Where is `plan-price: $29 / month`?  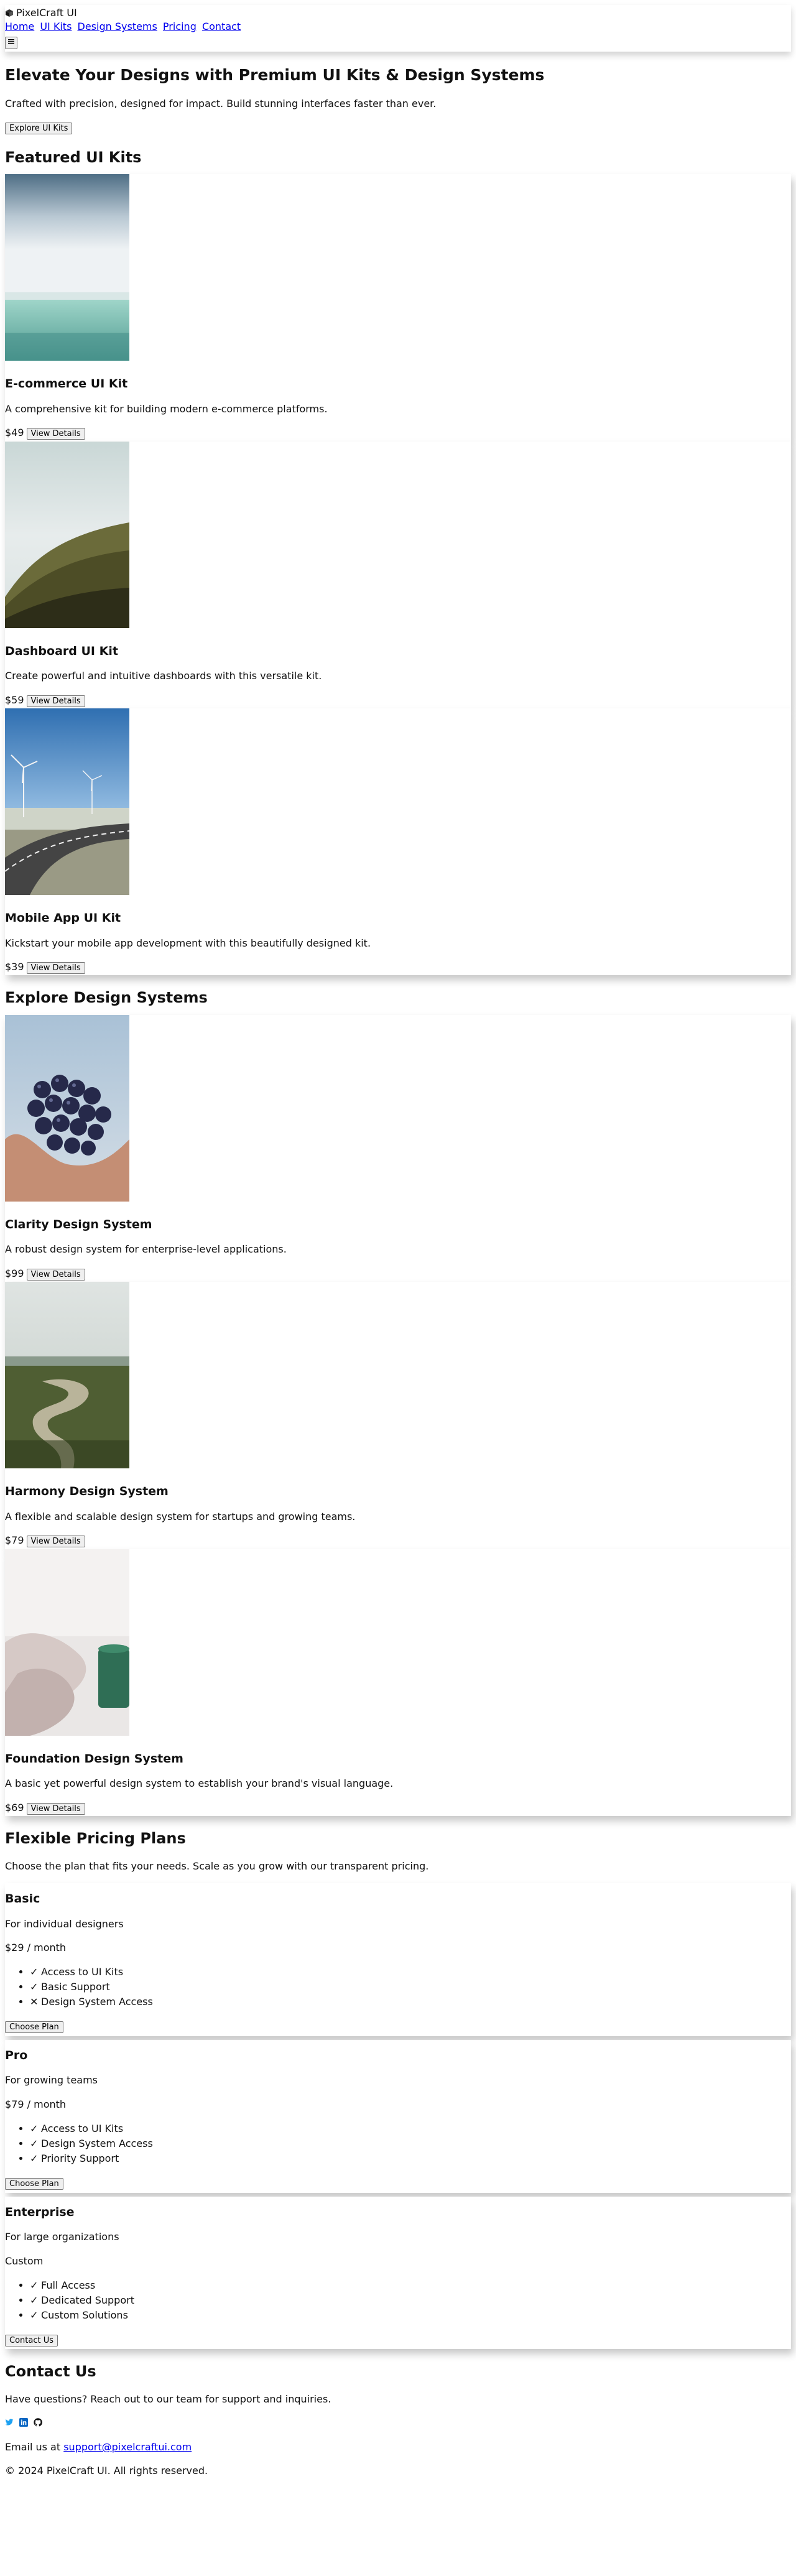 plan-price: $29 / month is located at coordinates (36, 1947).